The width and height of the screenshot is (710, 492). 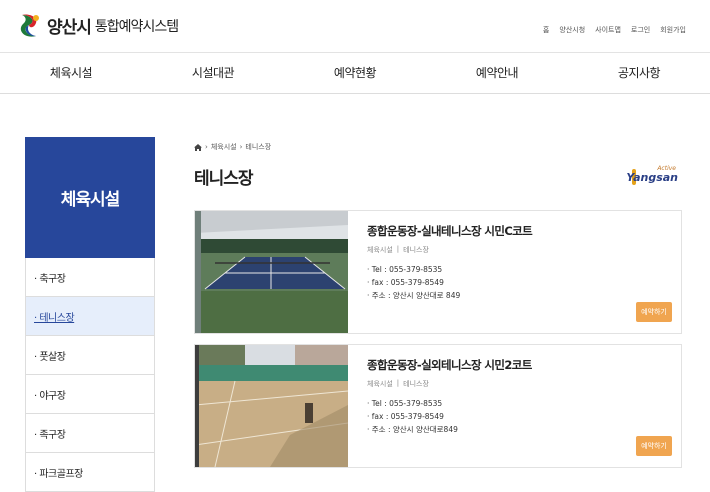 What do you see at coordinates (136, 26) in the screenshot?
I see `logo-system-name: 통합예약시스템` at bounding box center [136, 26].